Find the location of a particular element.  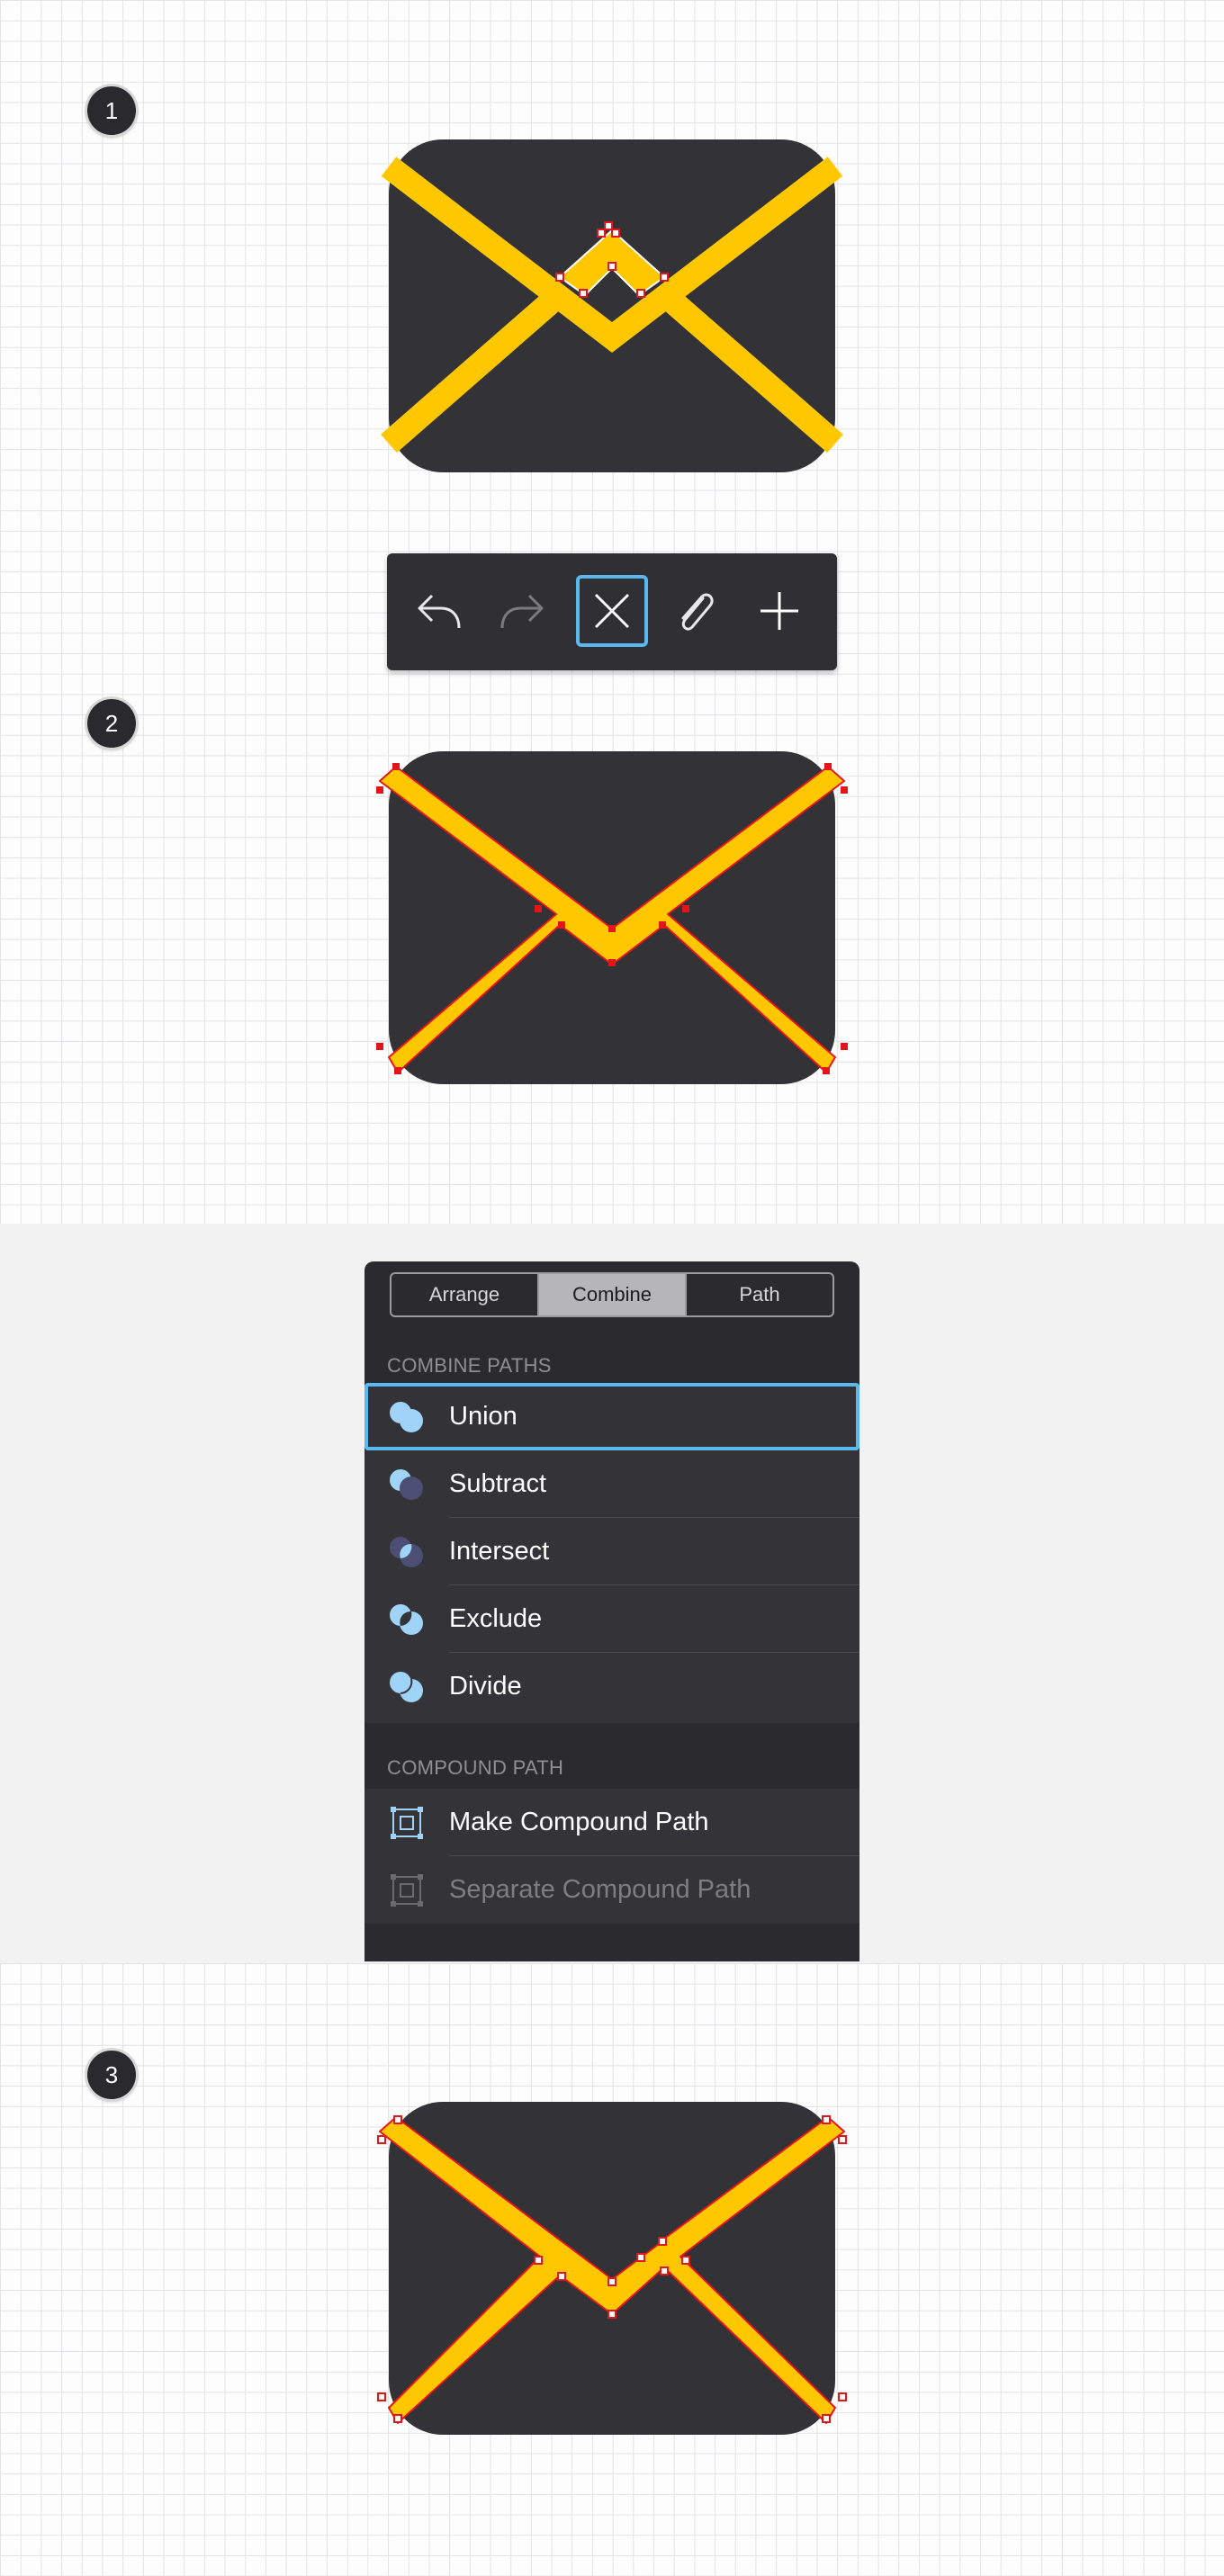

envelope-body is located at coordinates (612, 2269).